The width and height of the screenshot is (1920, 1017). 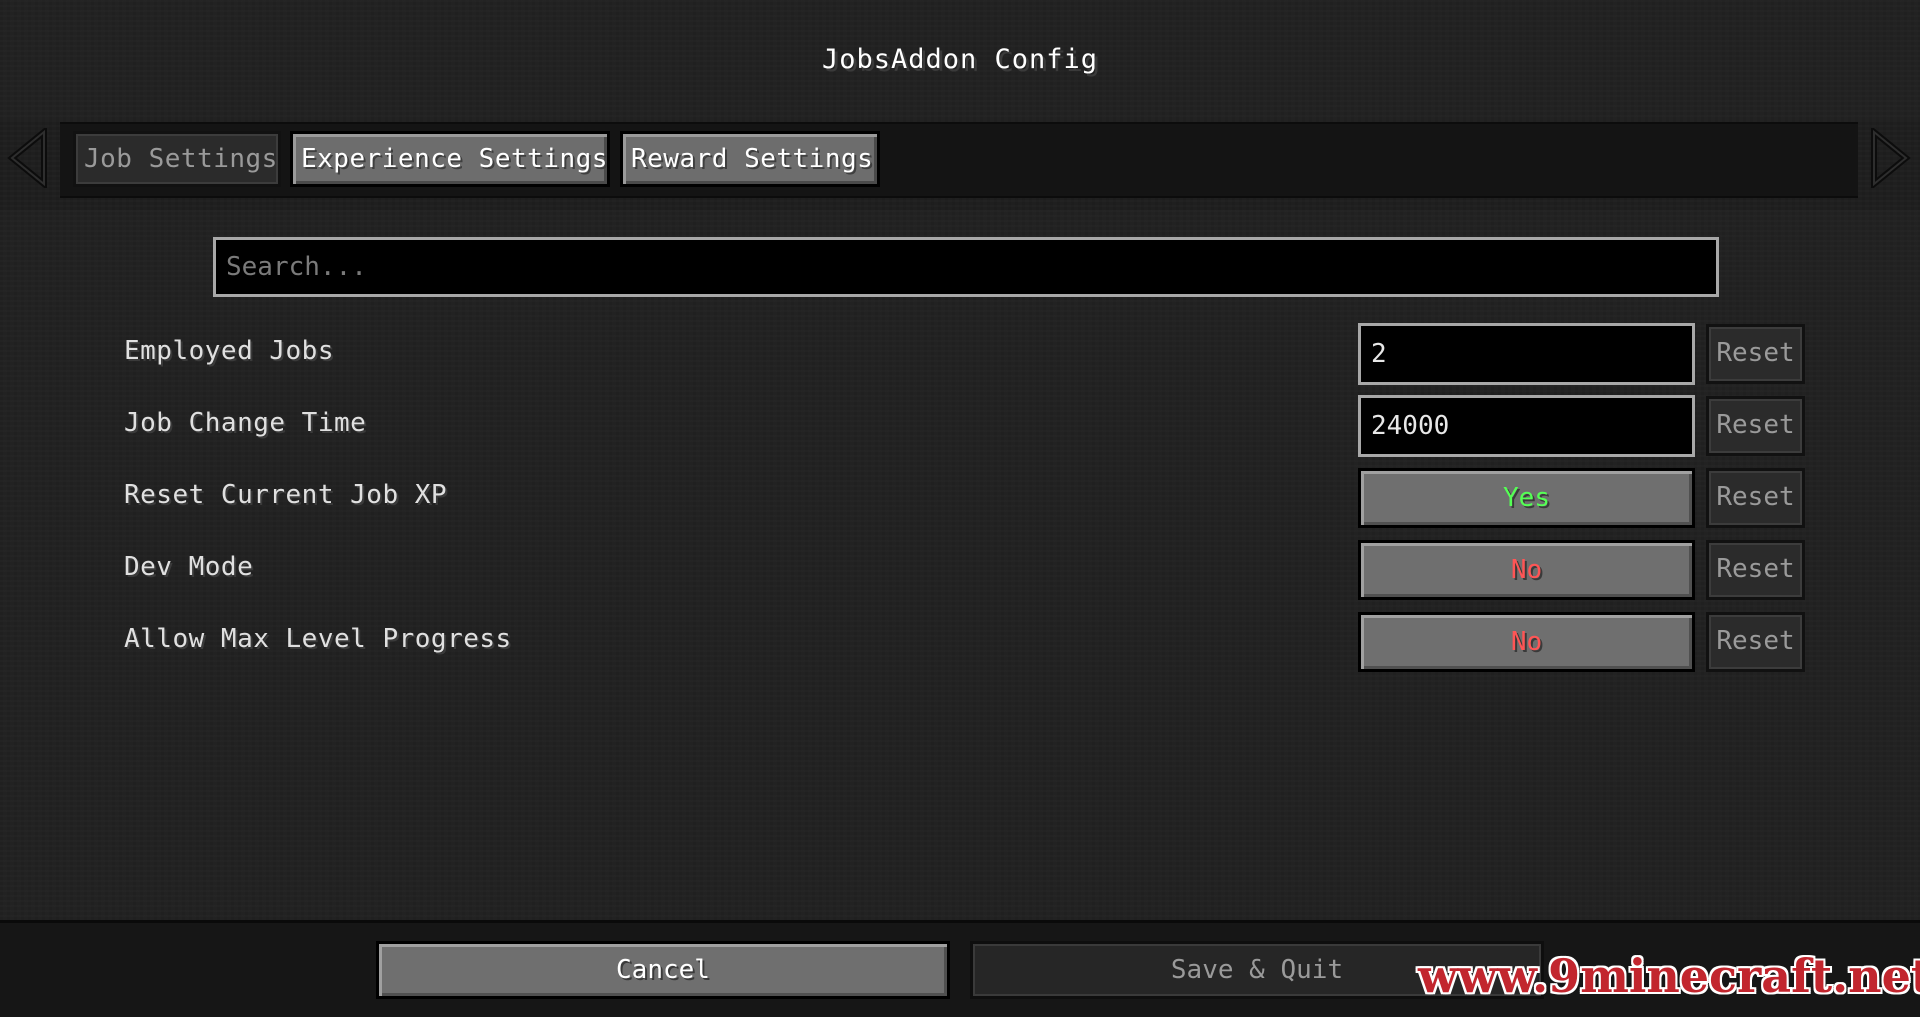 I want to click on reset-current-job-xp-toggle: Yes, so click(x=1526, y=498).